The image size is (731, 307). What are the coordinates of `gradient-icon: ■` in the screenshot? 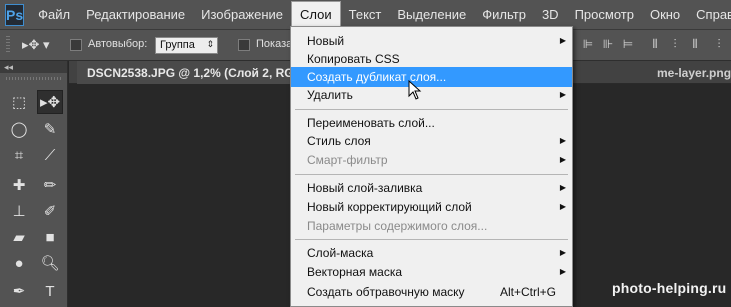 It's located at (50, 237).